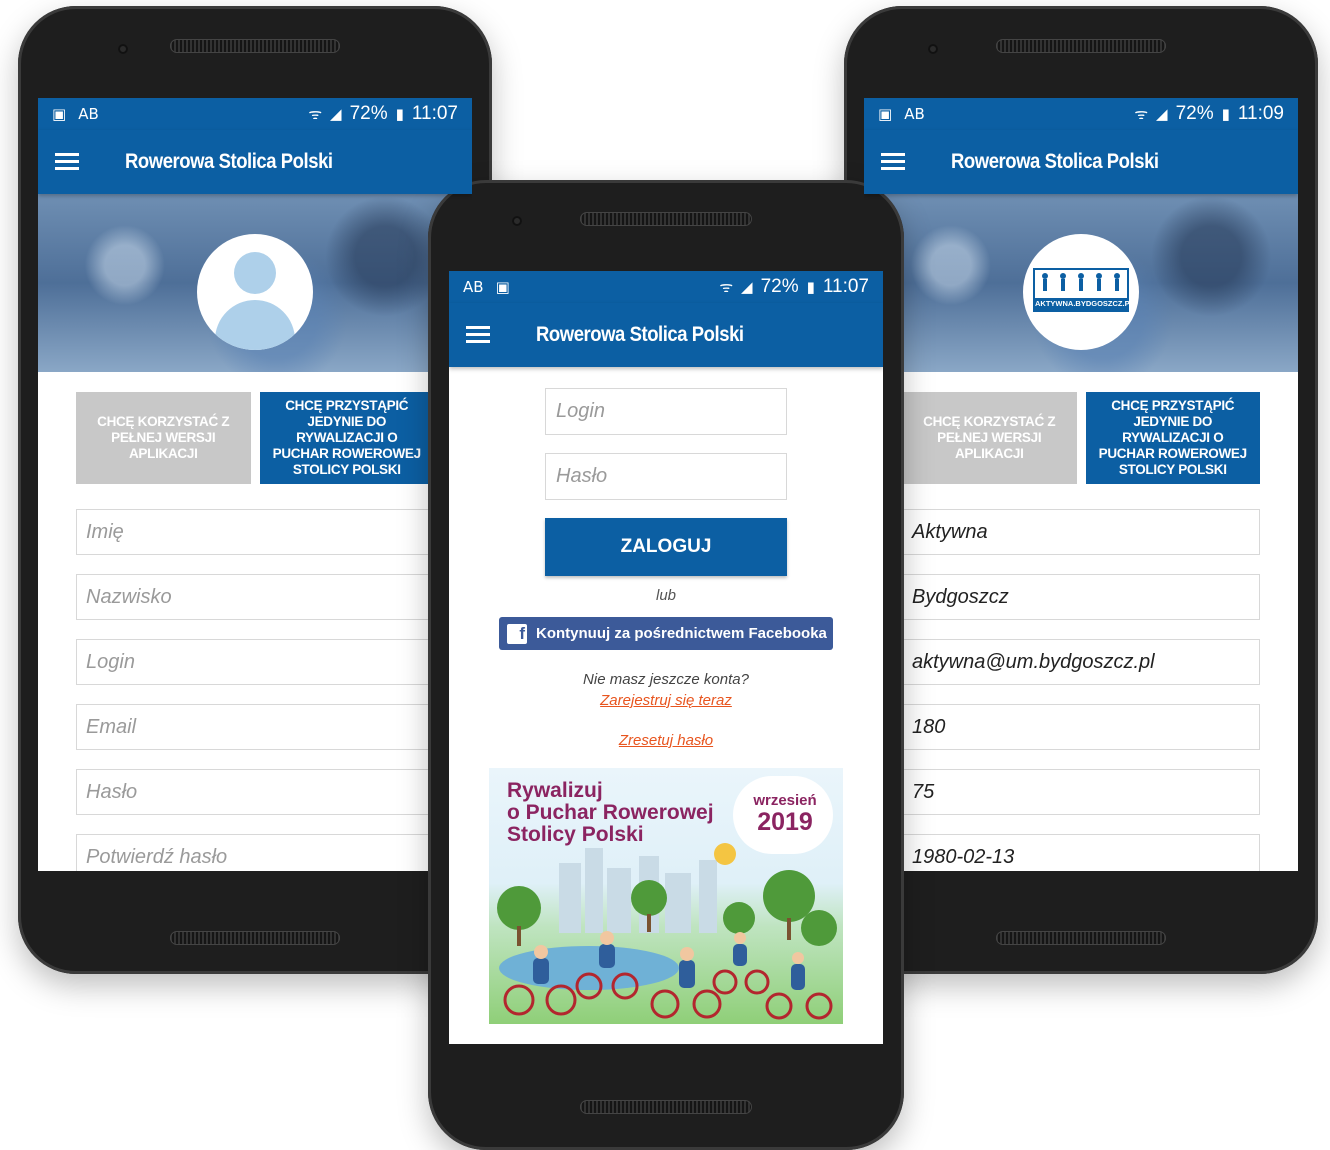  Describe the element at coordinates (255, 532) in the screenshot. I see `first-name-field: Imię` at that location.